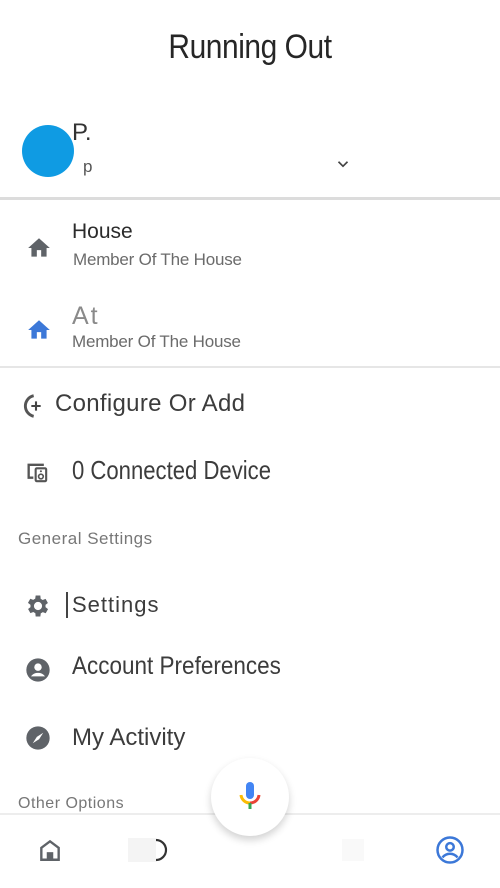 Image resolution: width=500 pixels, height=888 pixels. What do you see at coordinates (113, 605) in the screenshot?
I see `settings-label: Settings` at bounding box center [113, 605].